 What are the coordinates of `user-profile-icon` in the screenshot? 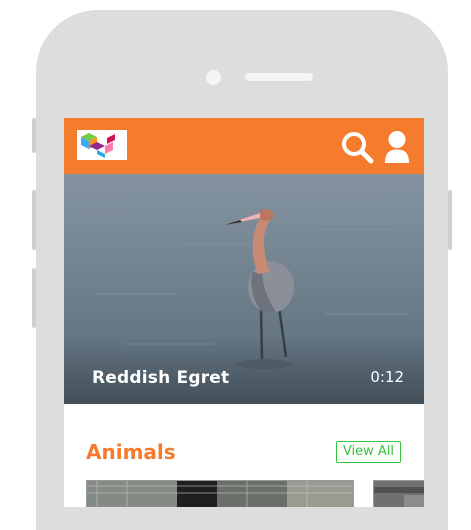 It's located at (397, 147).